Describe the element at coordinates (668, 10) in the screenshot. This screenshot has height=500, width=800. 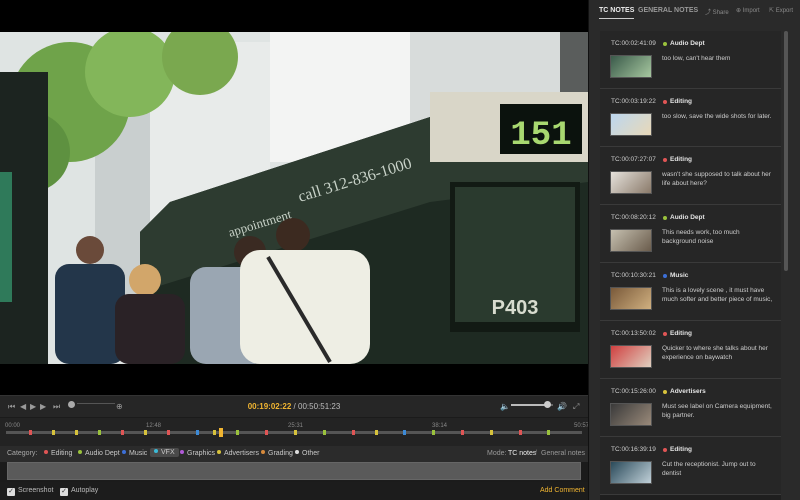
I see `tab-general-notes: GENERAL NOTES` at that location.